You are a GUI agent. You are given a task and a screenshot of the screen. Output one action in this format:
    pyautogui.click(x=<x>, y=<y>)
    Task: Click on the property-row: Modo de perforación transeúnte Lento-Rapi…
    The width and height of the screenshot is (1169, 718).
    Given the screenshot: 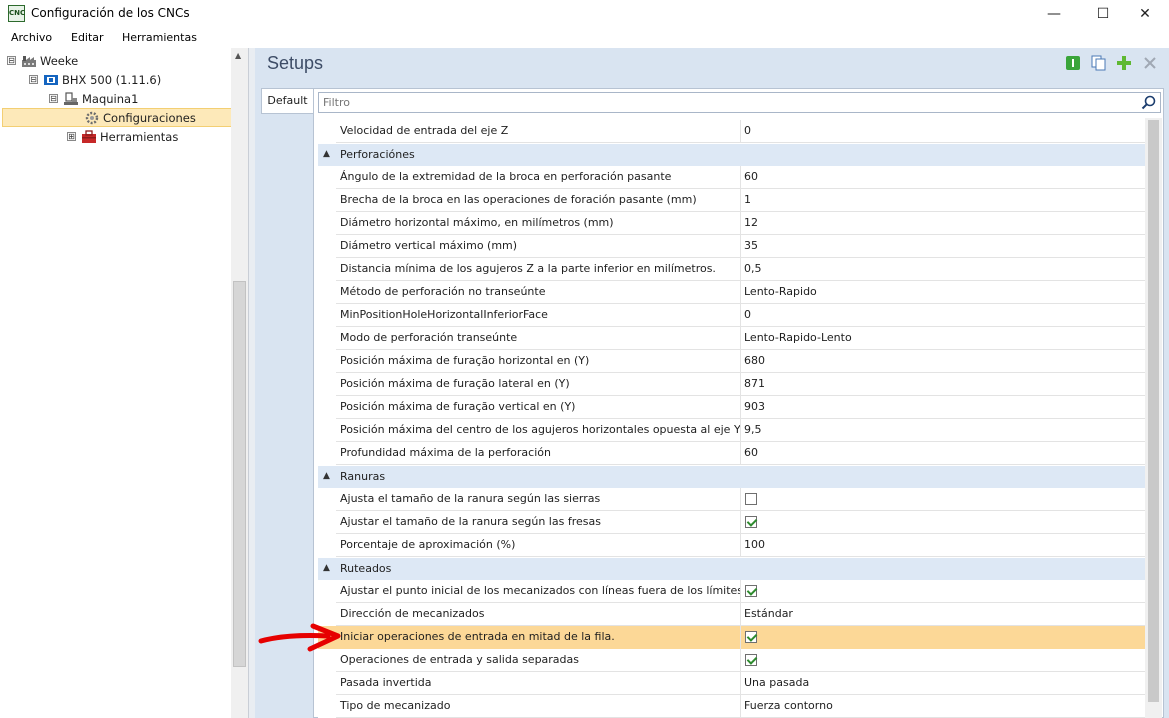 What is the action you would take?
    pyautogui.click(x=731, y=338)
    